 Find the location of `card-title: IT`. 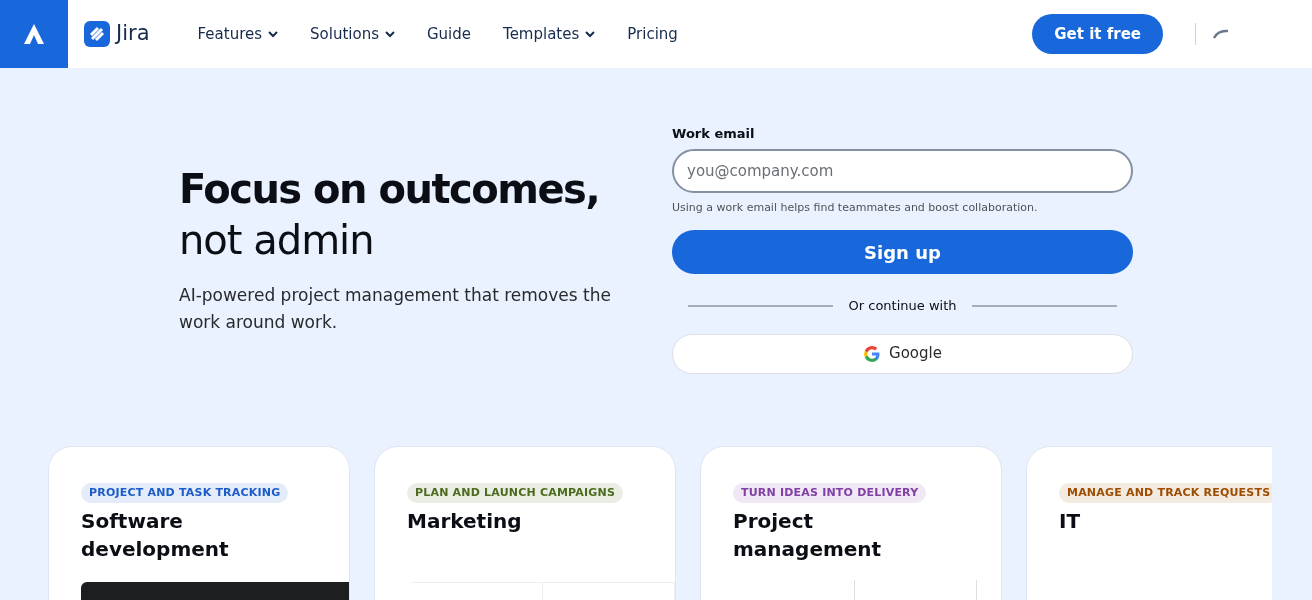

card-title: IT is located at coordinates (1070, 521).